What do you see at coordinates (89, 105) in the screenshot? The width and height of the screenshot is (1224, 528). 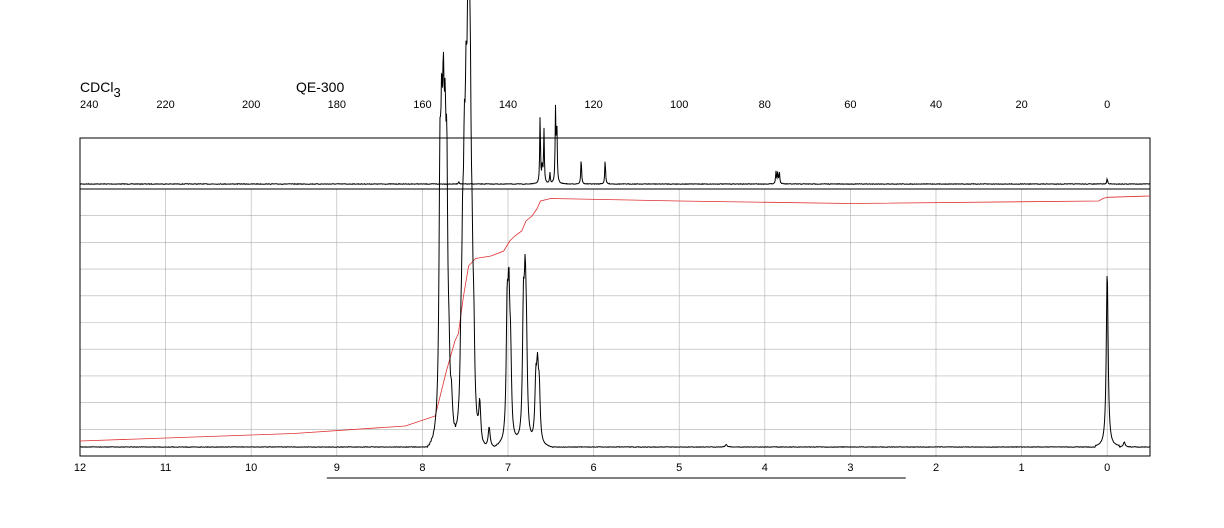 I see `c13-tick-label: 240` at bounding box center [89, 105].